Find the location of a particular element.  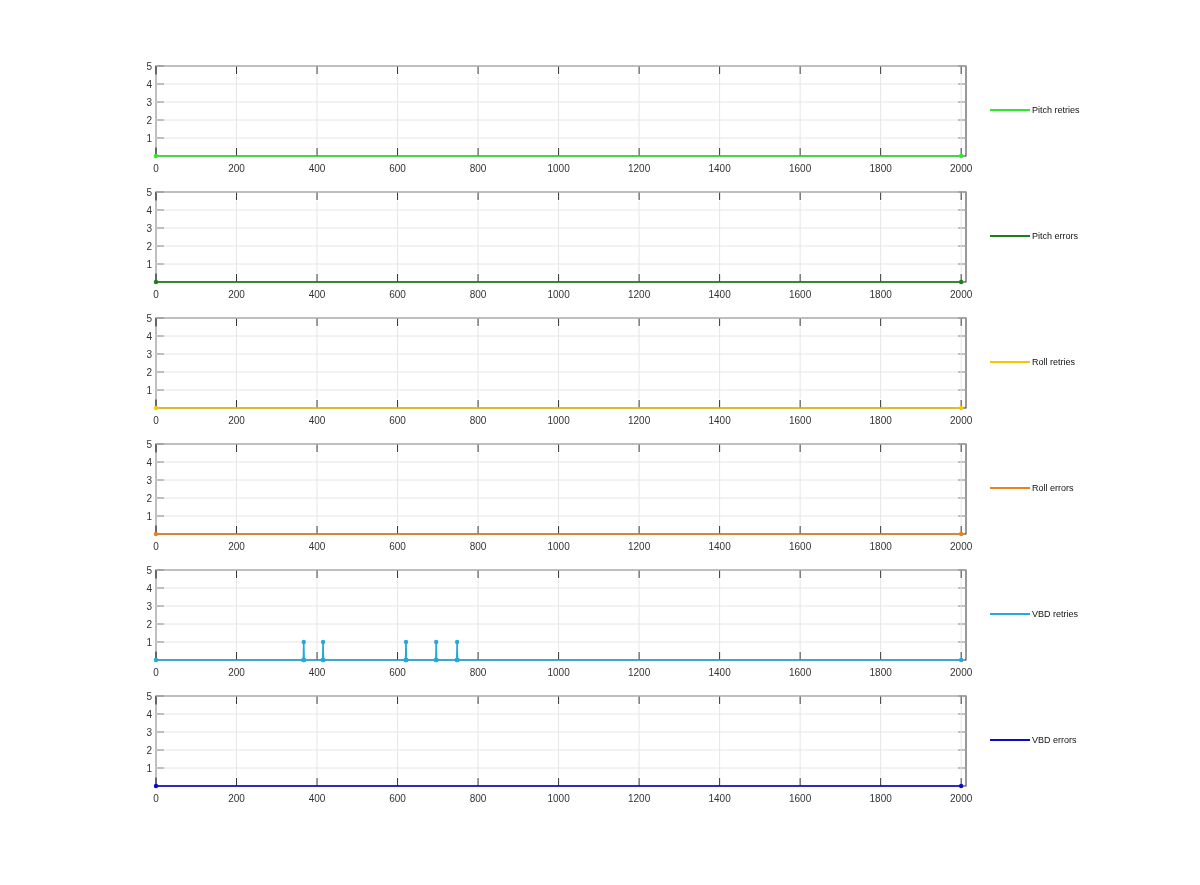

legend-label: Roll errors is located at coordinates (1053, 488).